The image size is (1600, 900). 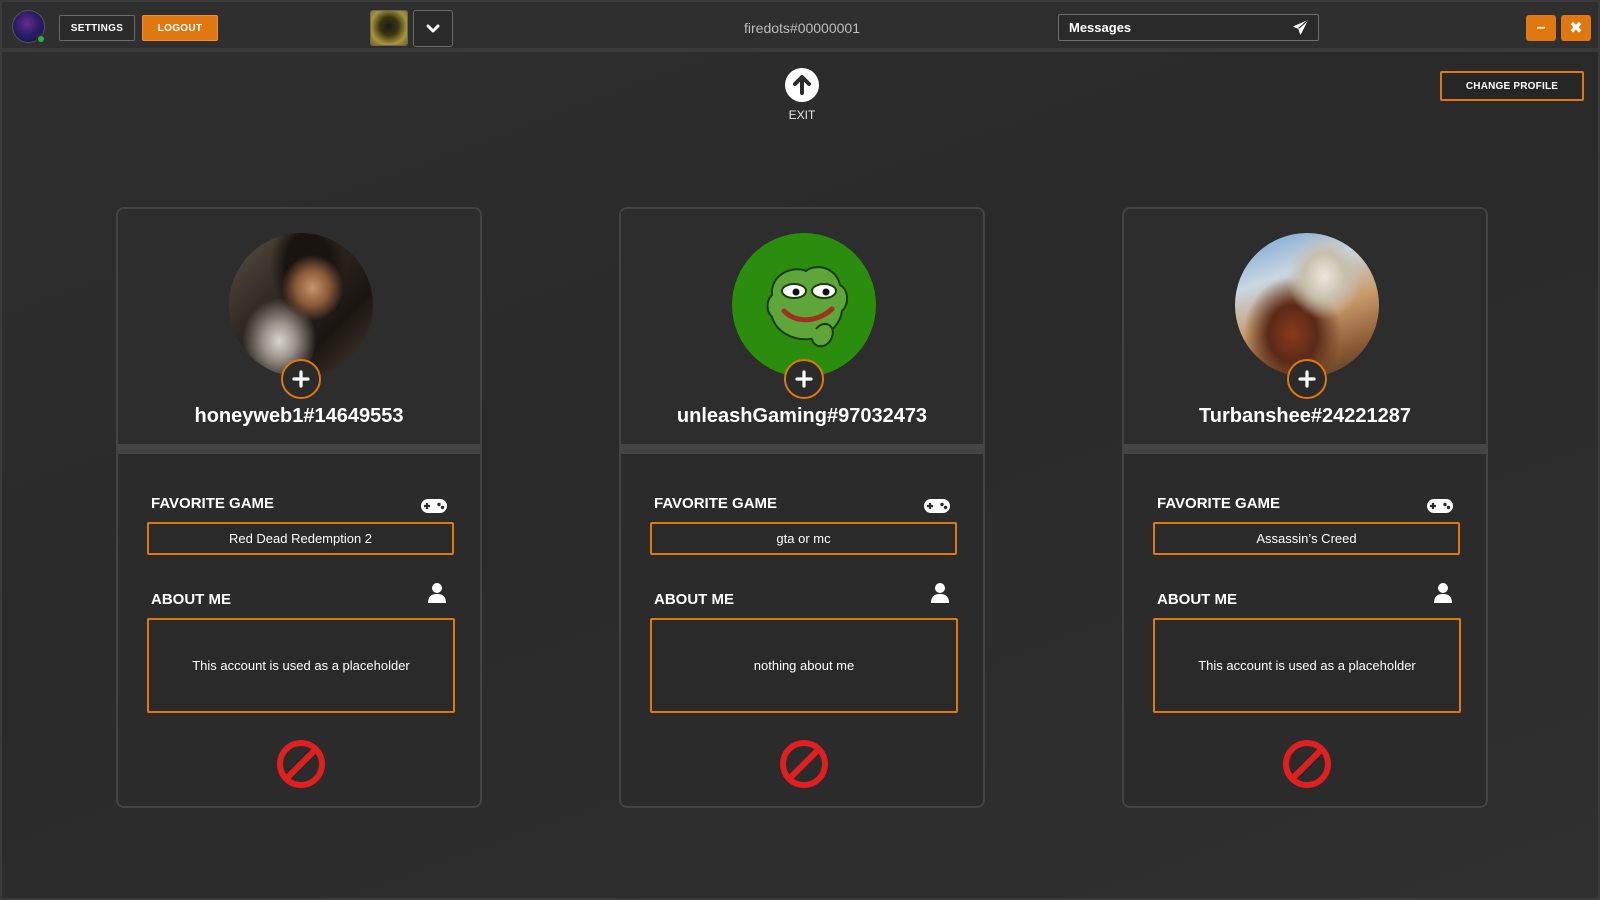 What do you see at coordinates (802, 115) in the screenshot?
I see `exit-label: EXIT` at bounding box center [802, 115].